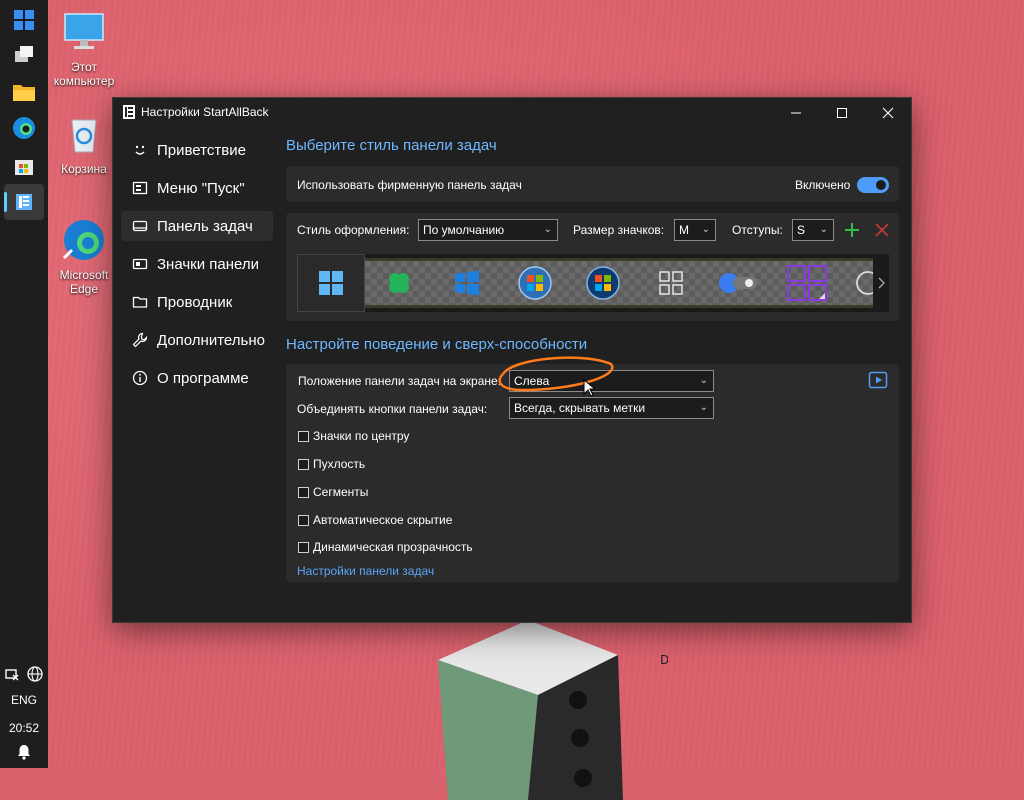  What do you see at coordinates (197, 264) in the screenshot?
I see `sidebar-item-tray-icons: Значки панели` at bounding box center [197, 264].